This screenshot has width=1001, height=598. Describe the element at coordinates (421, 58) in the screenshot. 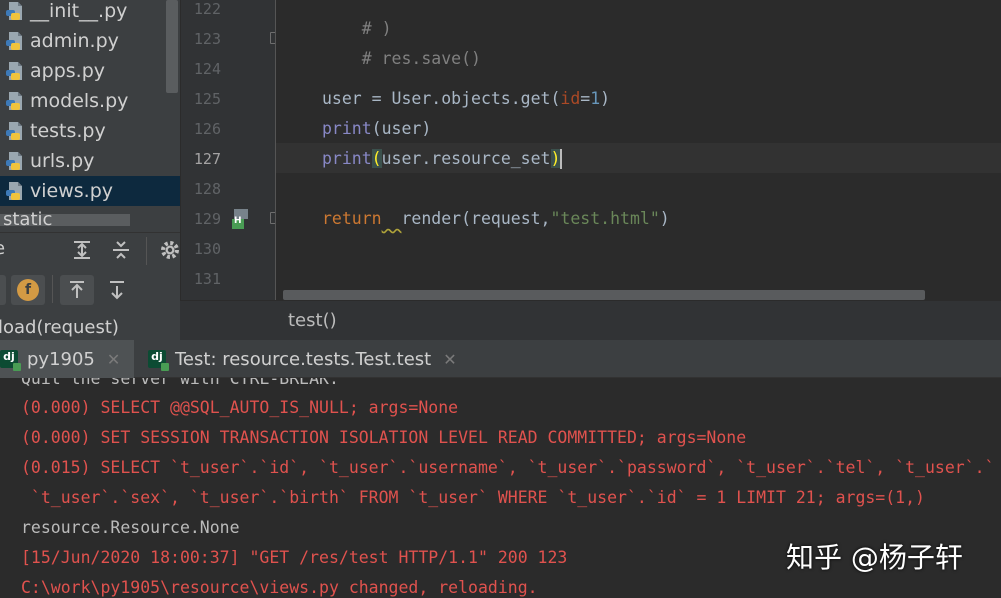

I see `comment-text: # res.save()` at that location.